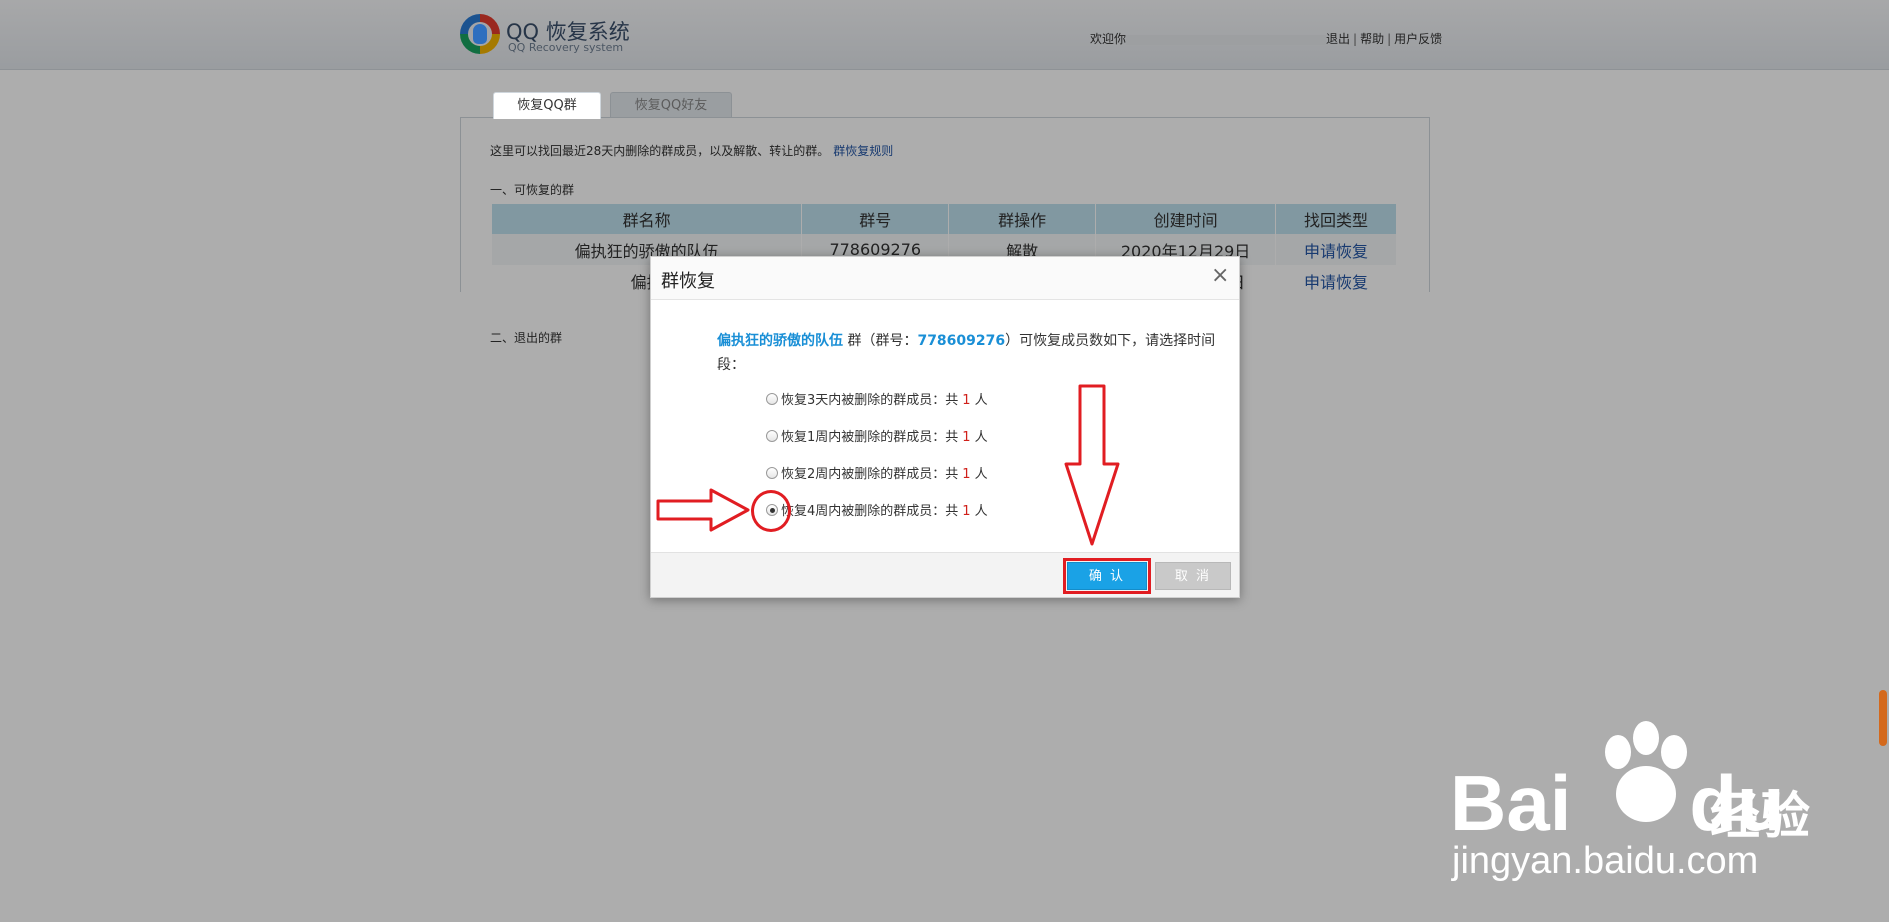  What do you see at coordinates (870, 511) in the screenshot?
I see `option-label: 恢复4周内被删除的群成员：共` at bounding box center [870, 511].